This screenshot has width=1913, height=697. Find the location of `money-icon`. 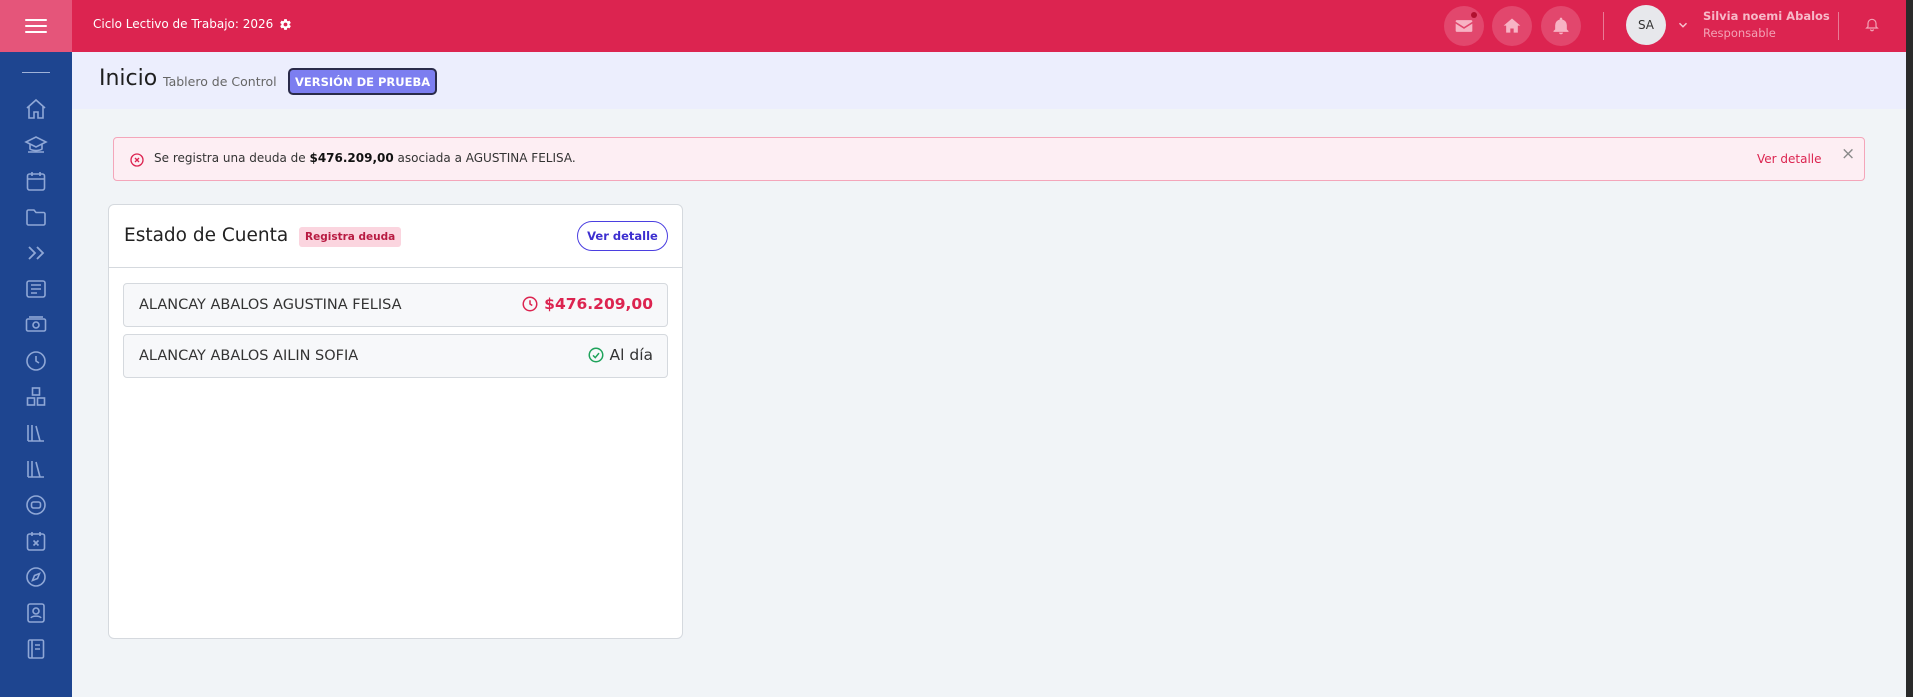

money-icon is located at coordinates (36, 324).